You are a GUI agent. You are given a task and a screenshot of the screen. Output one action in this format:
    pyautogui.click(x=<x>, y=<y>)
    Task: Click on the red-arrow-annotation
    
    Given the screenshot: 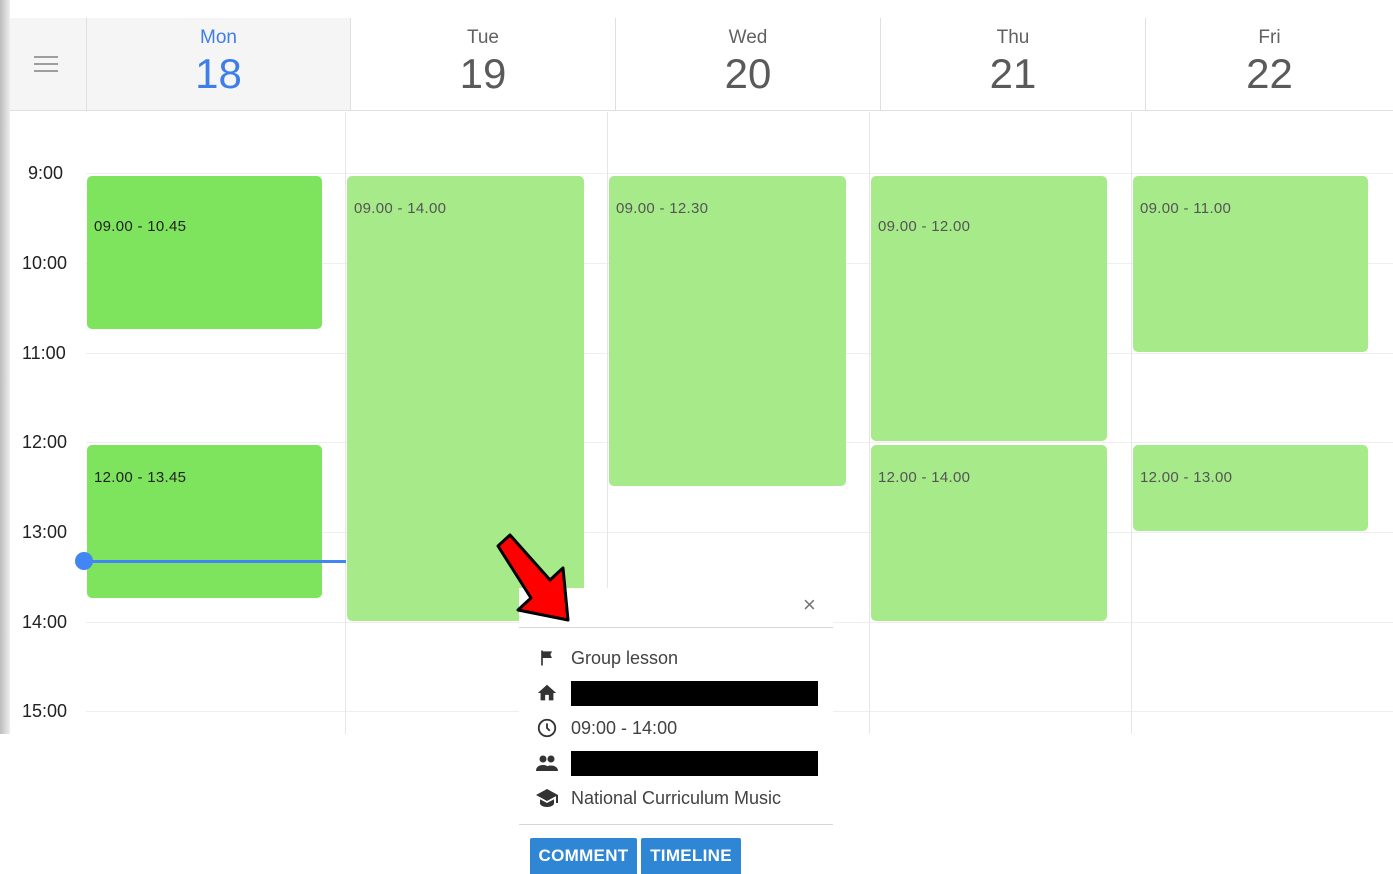 What is the action you would take?
    pyautogui.click(x=533, y=577)
    